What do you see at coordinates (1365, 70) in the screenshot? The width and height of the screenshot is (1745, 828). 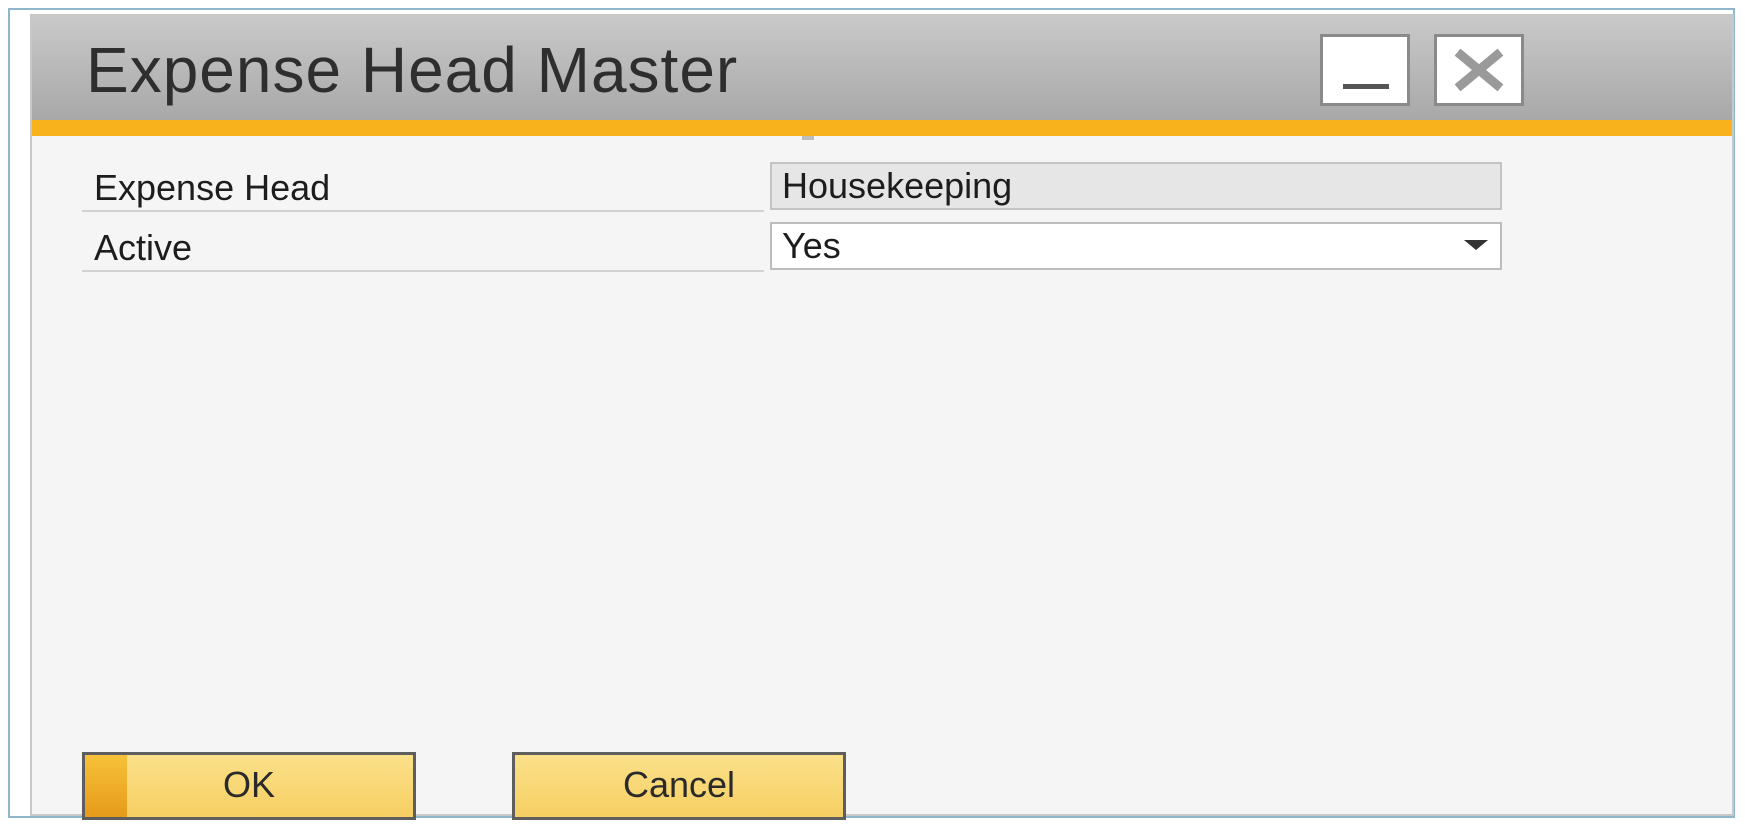 I see `minimize-button` at bounding box center [1365, 70].